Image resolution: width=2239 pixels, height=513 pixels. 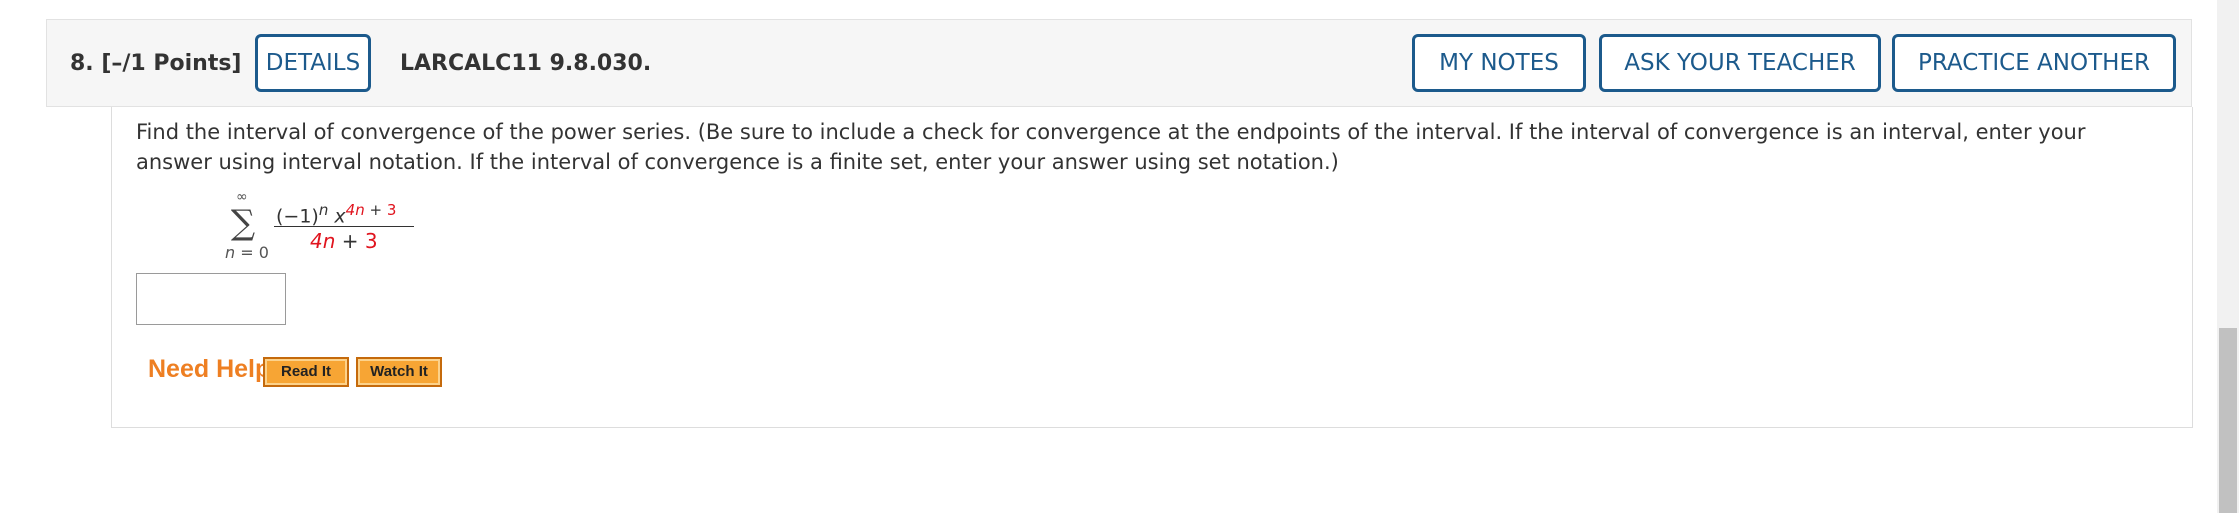 I want to click on series-denominator: 4n + 3, so click(x=344, y=241).